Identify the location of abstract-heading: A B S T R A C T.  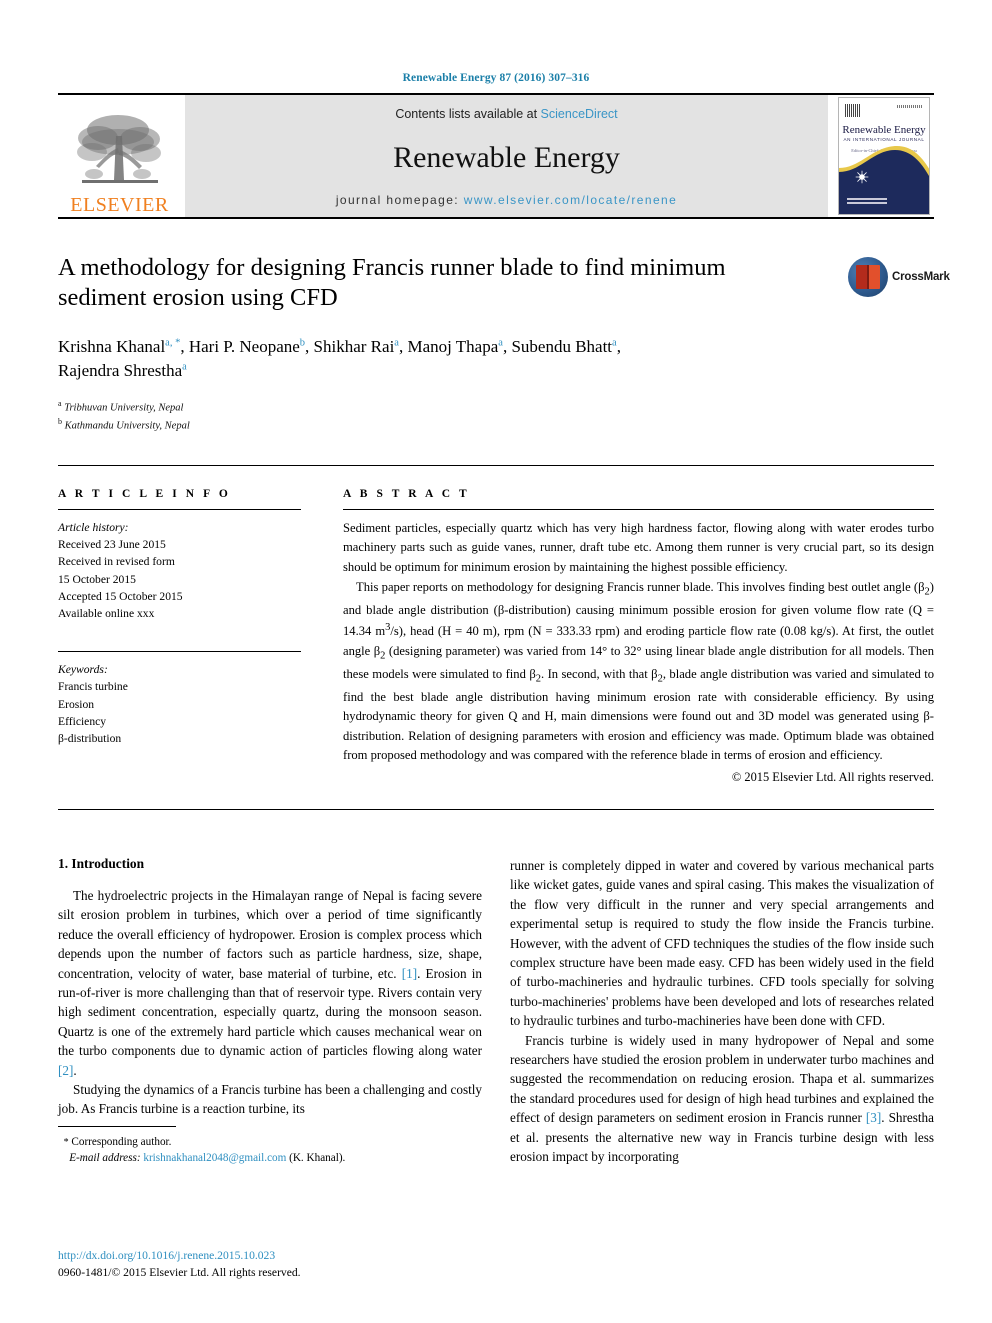
(406, 493).